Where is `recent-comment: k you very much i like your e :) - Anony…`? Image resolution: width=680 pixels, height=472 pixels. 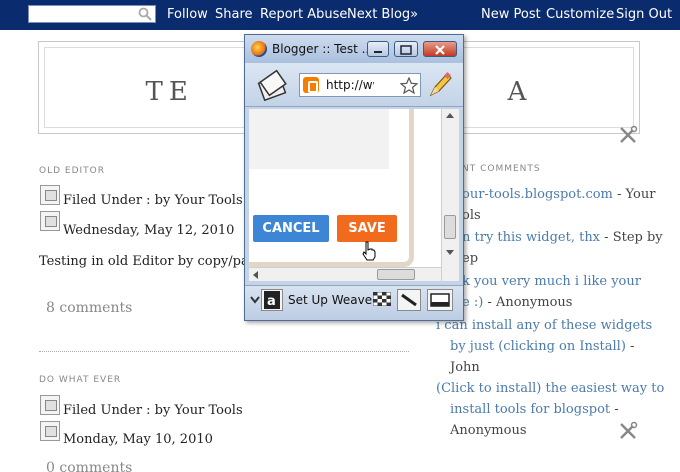
recent-comment: k you very much i like your e :) - Anony… is located at coordinates (551, 292).